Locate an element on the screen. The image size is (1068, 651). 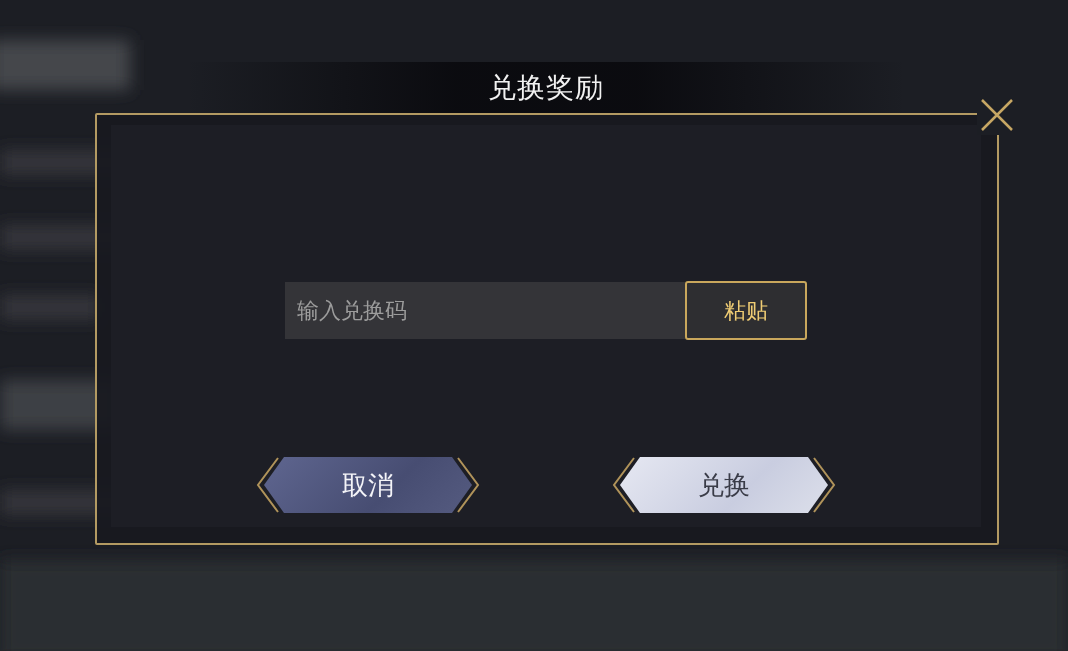
code-input-field: 输入兑换码 is located at coordinates (485, 310).